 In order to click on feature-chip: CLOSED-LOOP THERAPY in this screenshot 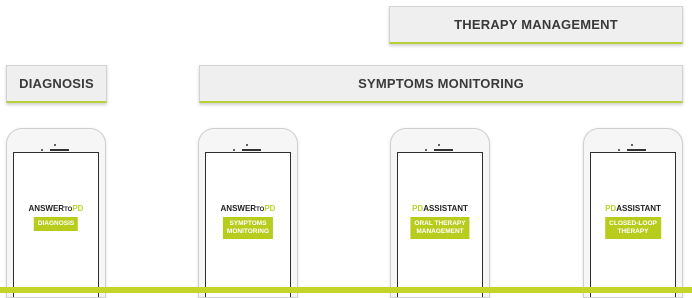, I will do `click(633, 228)`.